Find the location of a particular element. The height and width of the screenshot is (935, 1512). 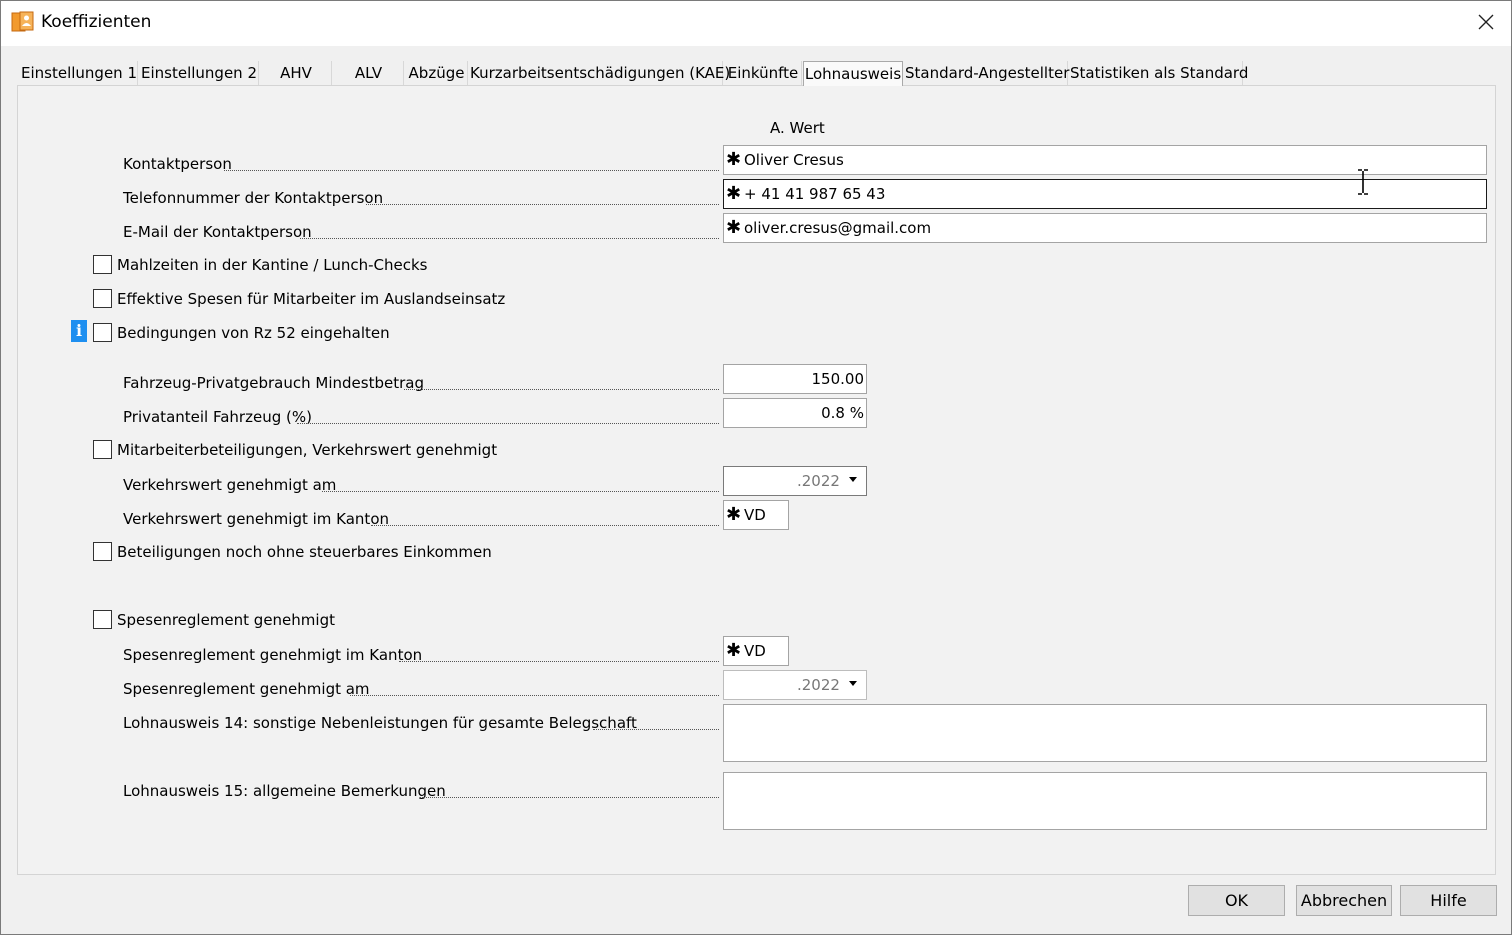

market-value-canton-field: ✱ VD is located at coordinates (756, 515).